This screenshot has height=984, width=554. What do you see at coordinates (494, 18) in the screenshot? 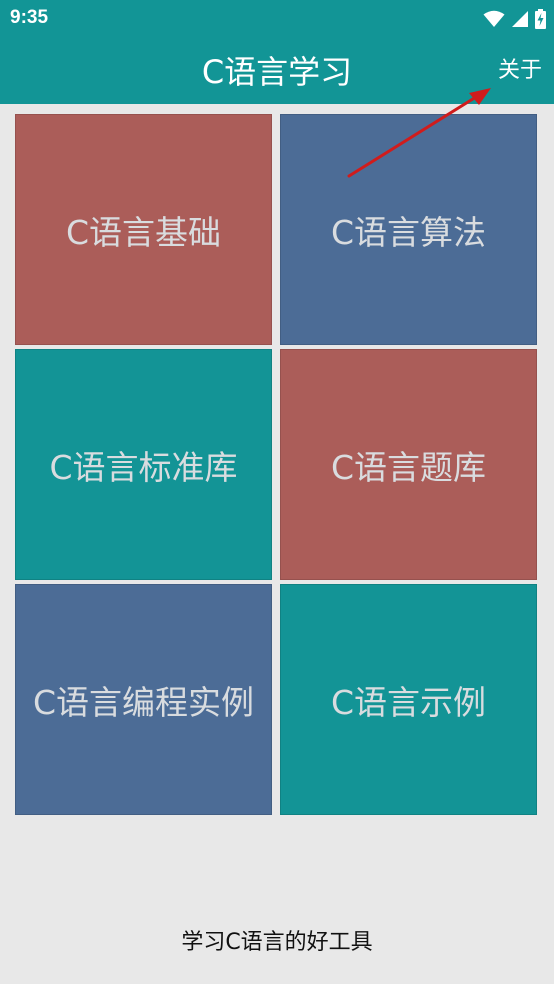
I see `wifi-icon` at bounding box center [494, 18].